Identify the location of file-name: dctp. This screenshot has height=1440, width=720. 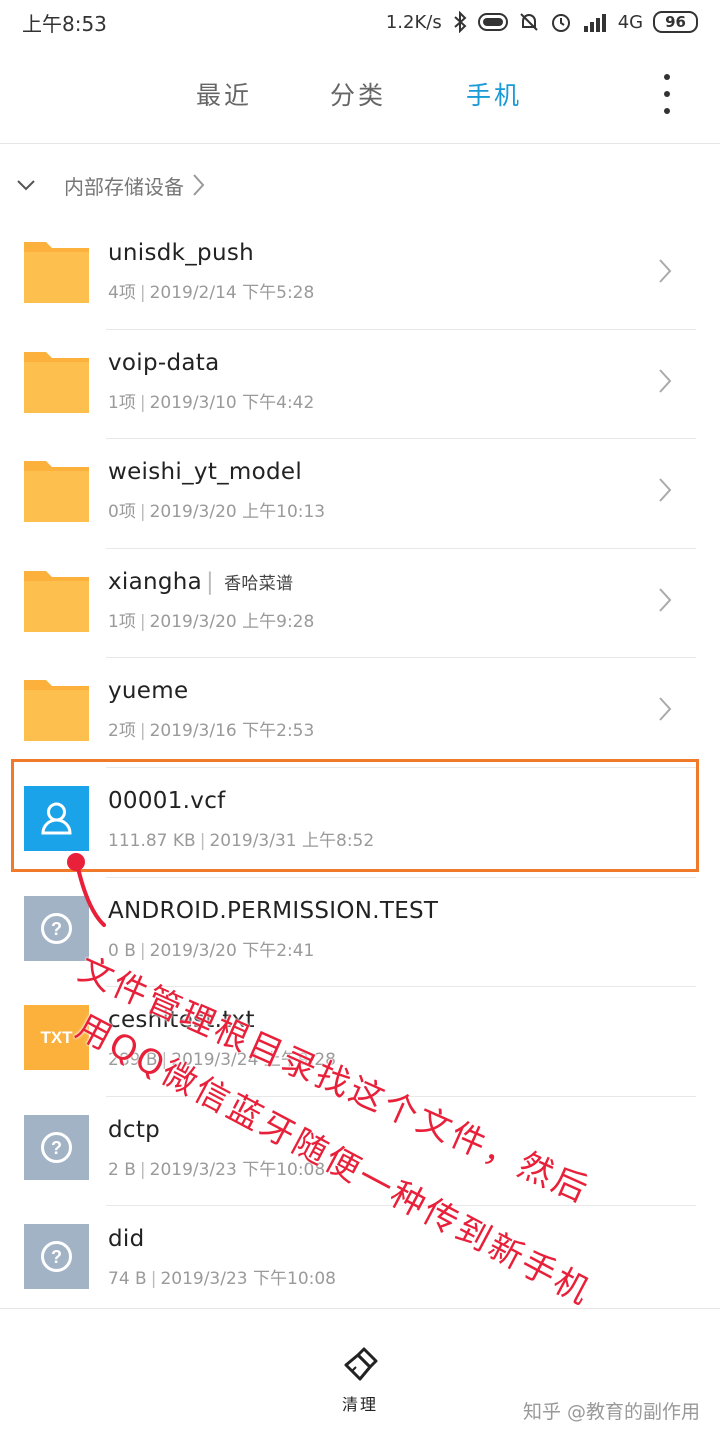
(134, 1129).